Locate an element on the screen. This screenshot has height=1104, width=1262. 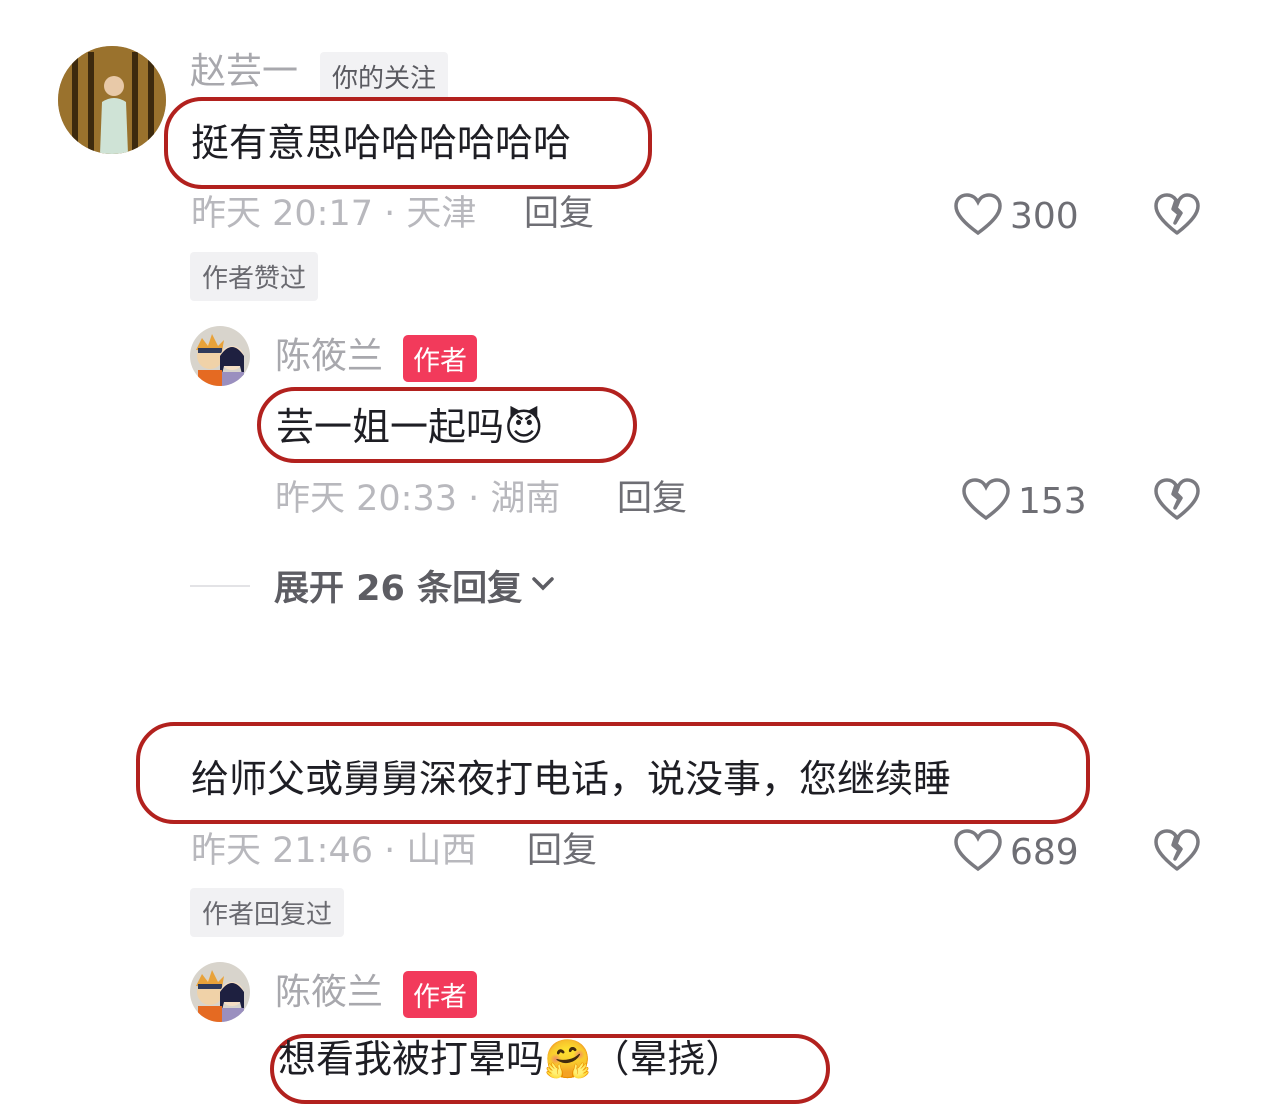
comment-username: 赵芸一 is located at coordinates (244, 72).